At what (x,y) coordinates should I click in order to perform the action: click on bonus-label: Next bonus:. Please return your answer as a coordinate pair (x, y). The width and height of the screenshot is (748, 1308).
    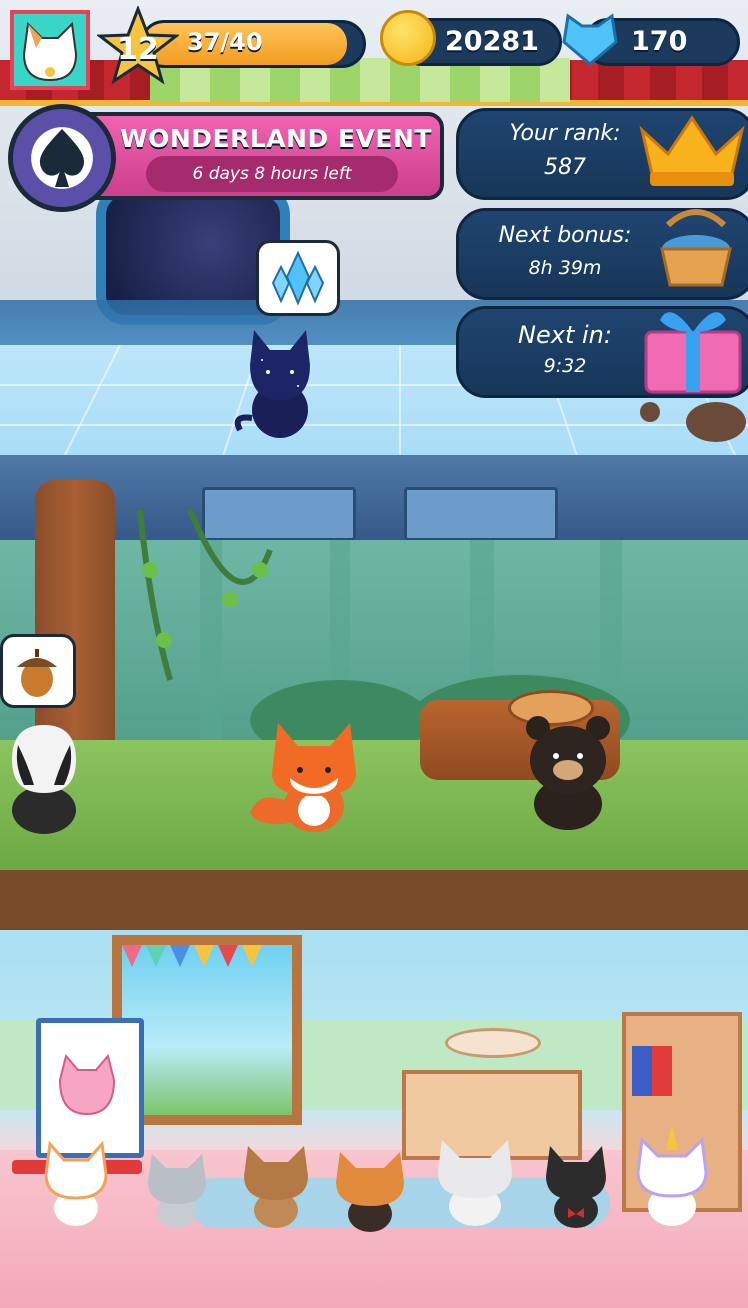
    Looking at the image, I should click on (565, 235).